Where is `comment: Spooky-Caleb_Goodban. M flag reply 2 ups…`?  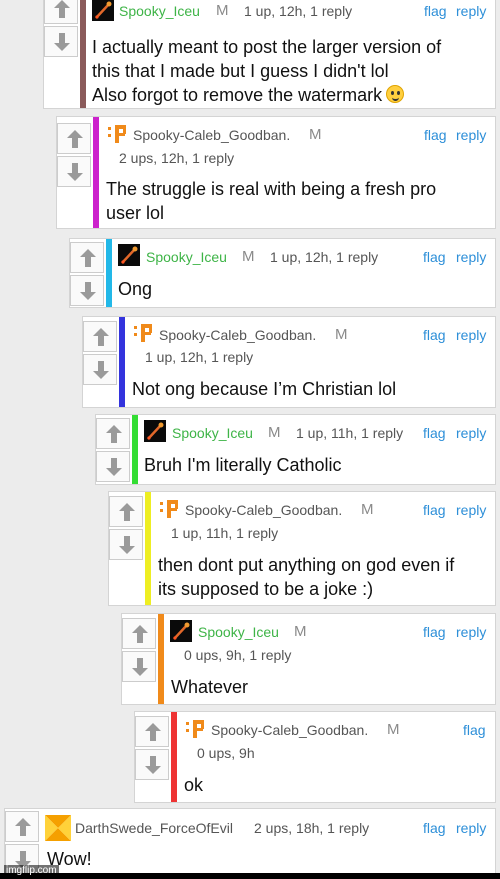
comment: Spooky-Caleb_Goodban. M flag reply 2 ups… is located at coordinates (276, 172).